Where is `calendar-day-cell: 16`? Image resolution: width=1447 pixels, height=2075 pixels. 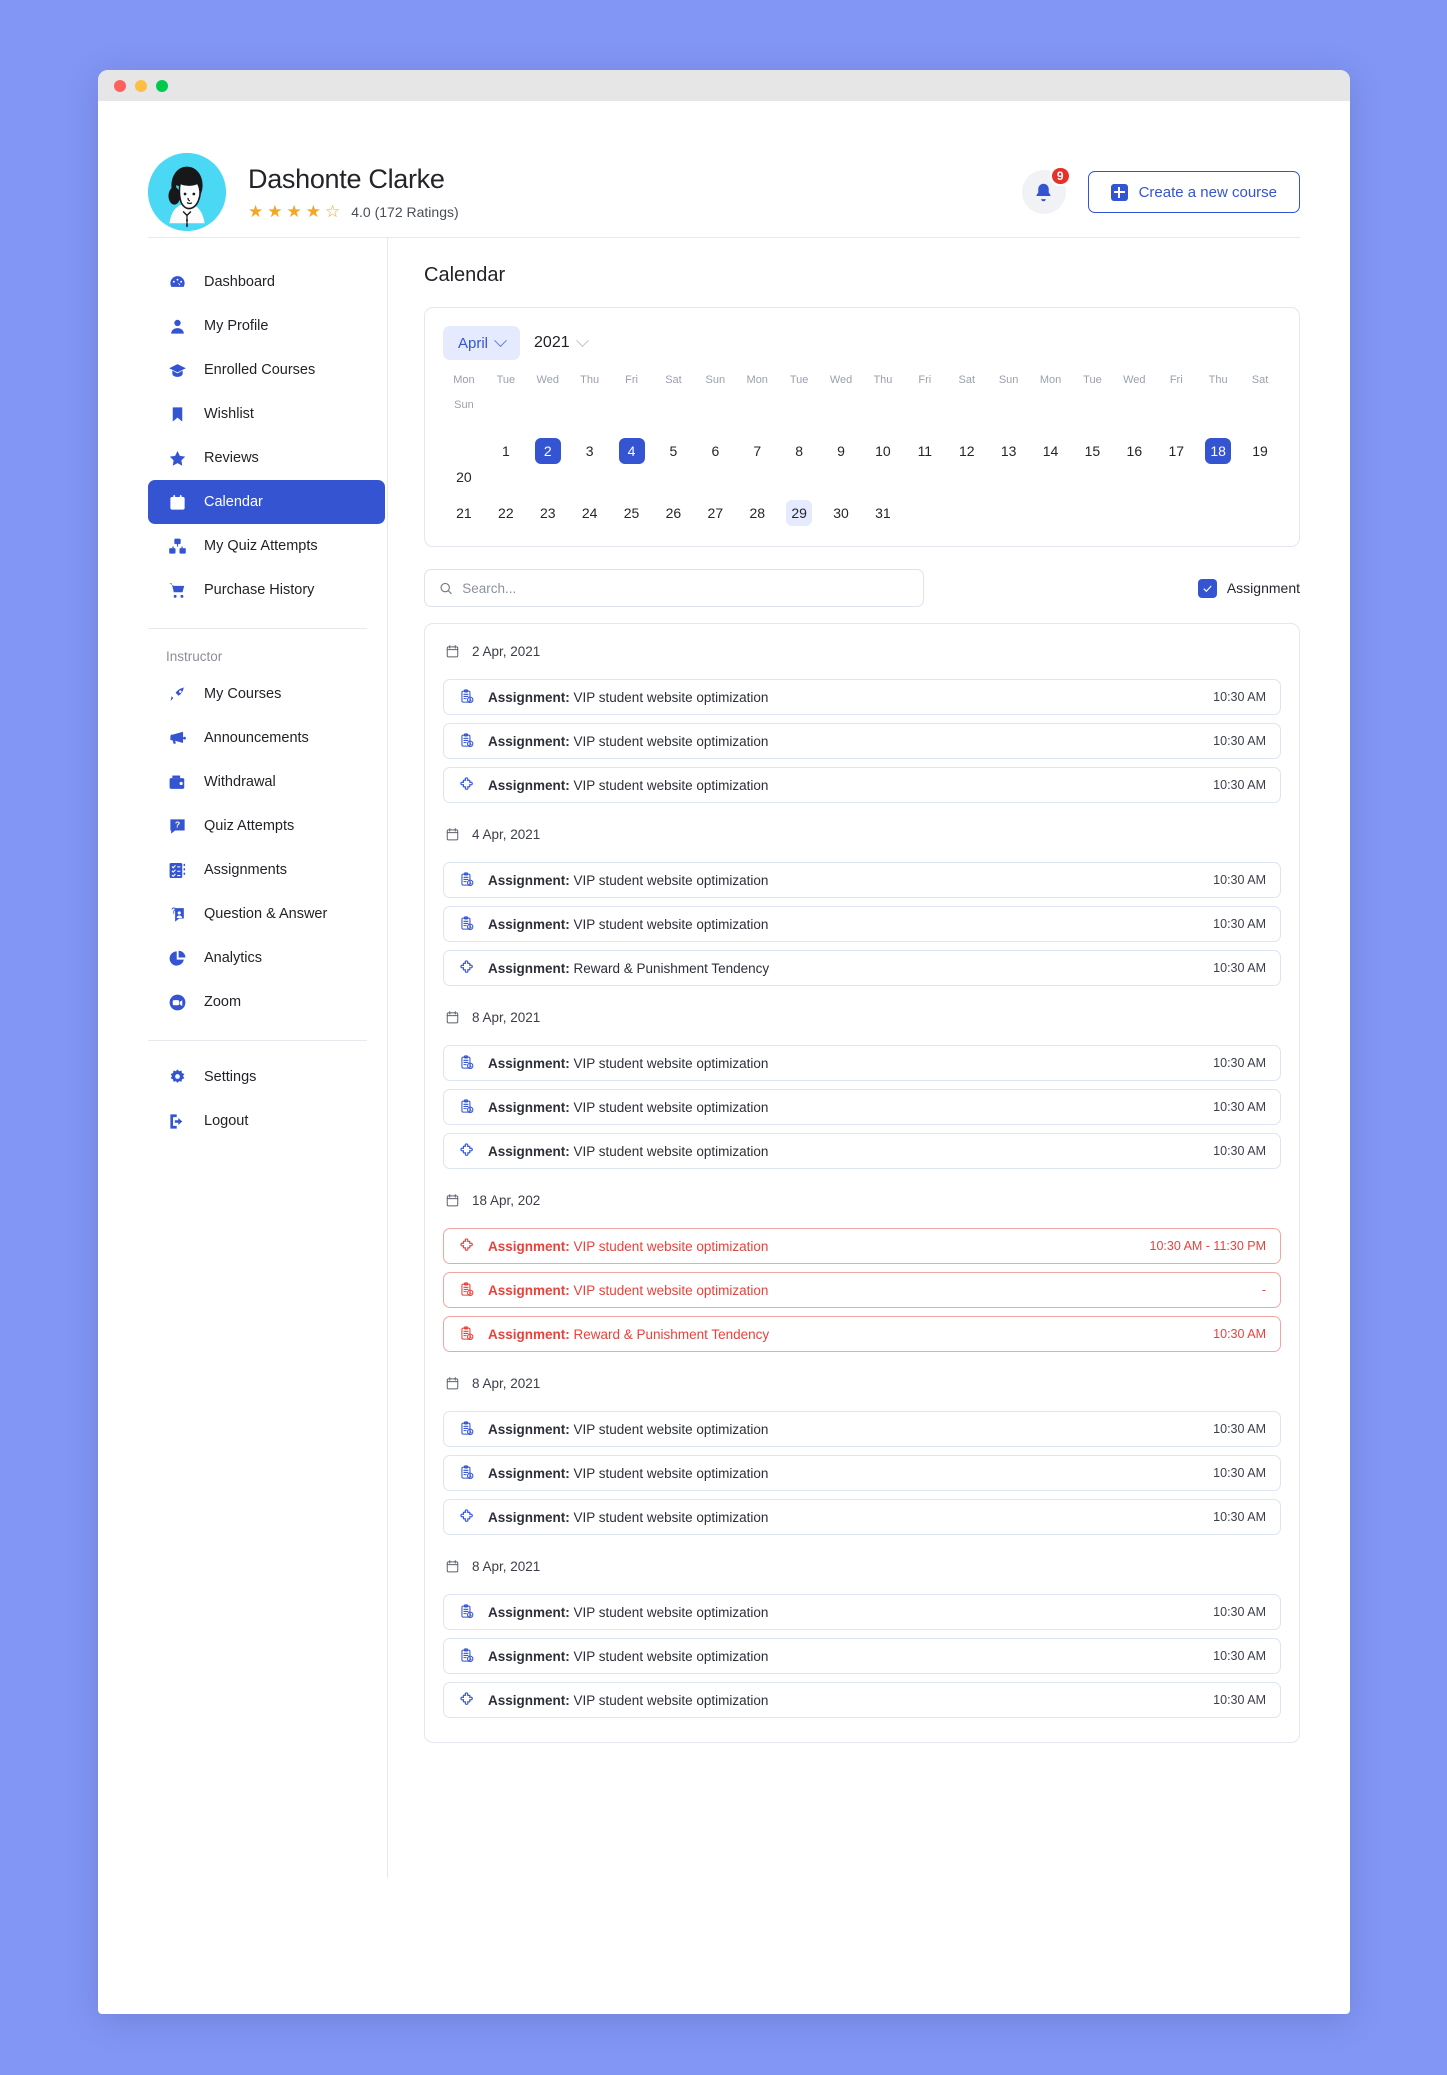
calendar-day-cell: 16 is located at coordinates (1134, 451).